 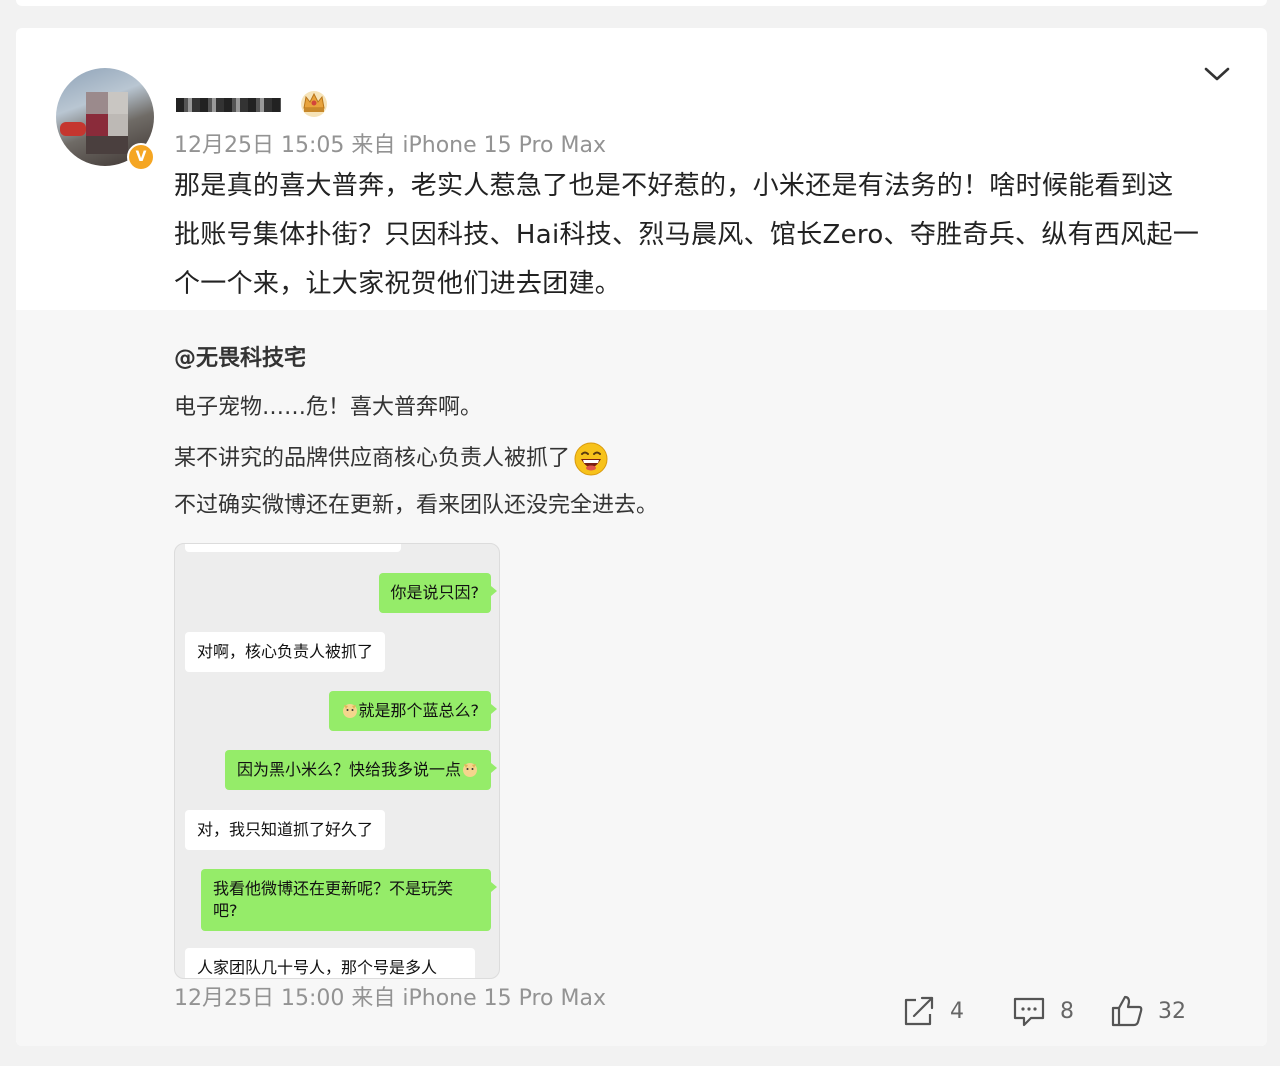 What do you see at coordinates (285, 652) in the screenshot?
I see `chat-bubble-them: 对啊，核心负责人被抓了` at bounding box center [285, 652].